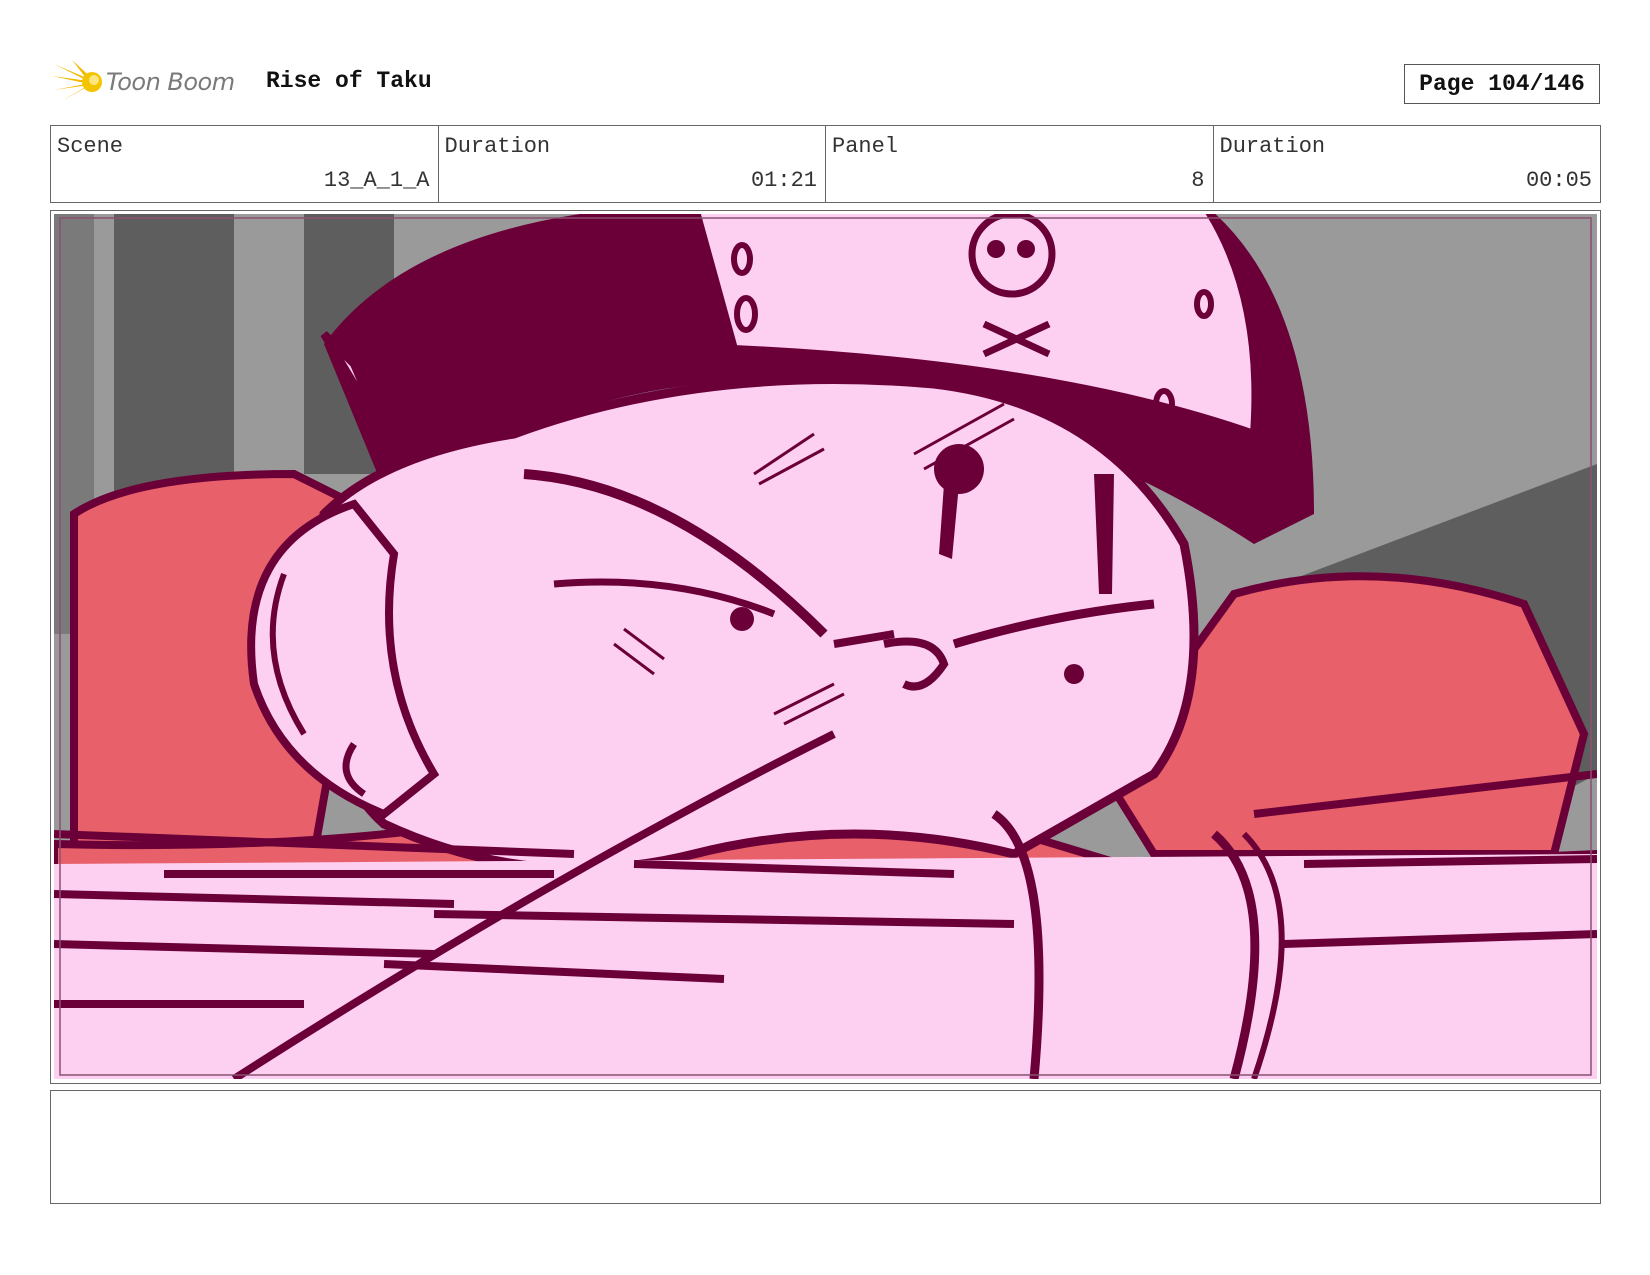  Describe the element at coordinates (1558, 180) in the screenshot. I see `panel-duration-value: 00:05` at that location.